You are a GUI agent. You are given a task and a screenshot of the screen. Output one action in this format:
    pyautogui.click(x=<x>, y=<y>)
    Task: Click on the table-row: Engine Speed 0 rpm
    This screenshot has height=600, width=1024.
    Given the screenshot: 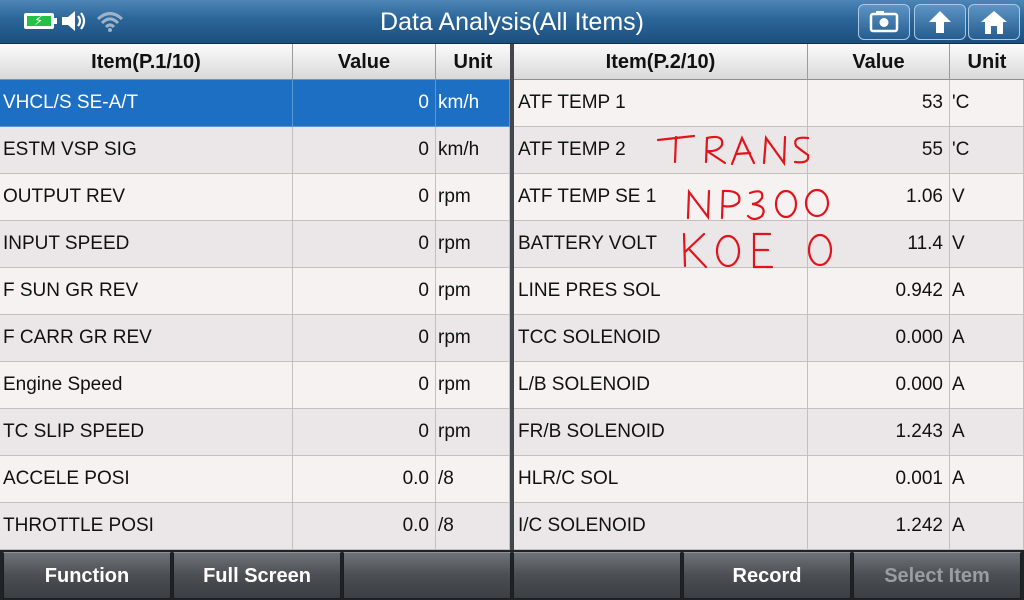 What is the action you would take?
    pyautogui.click(x=255, y=385)
    